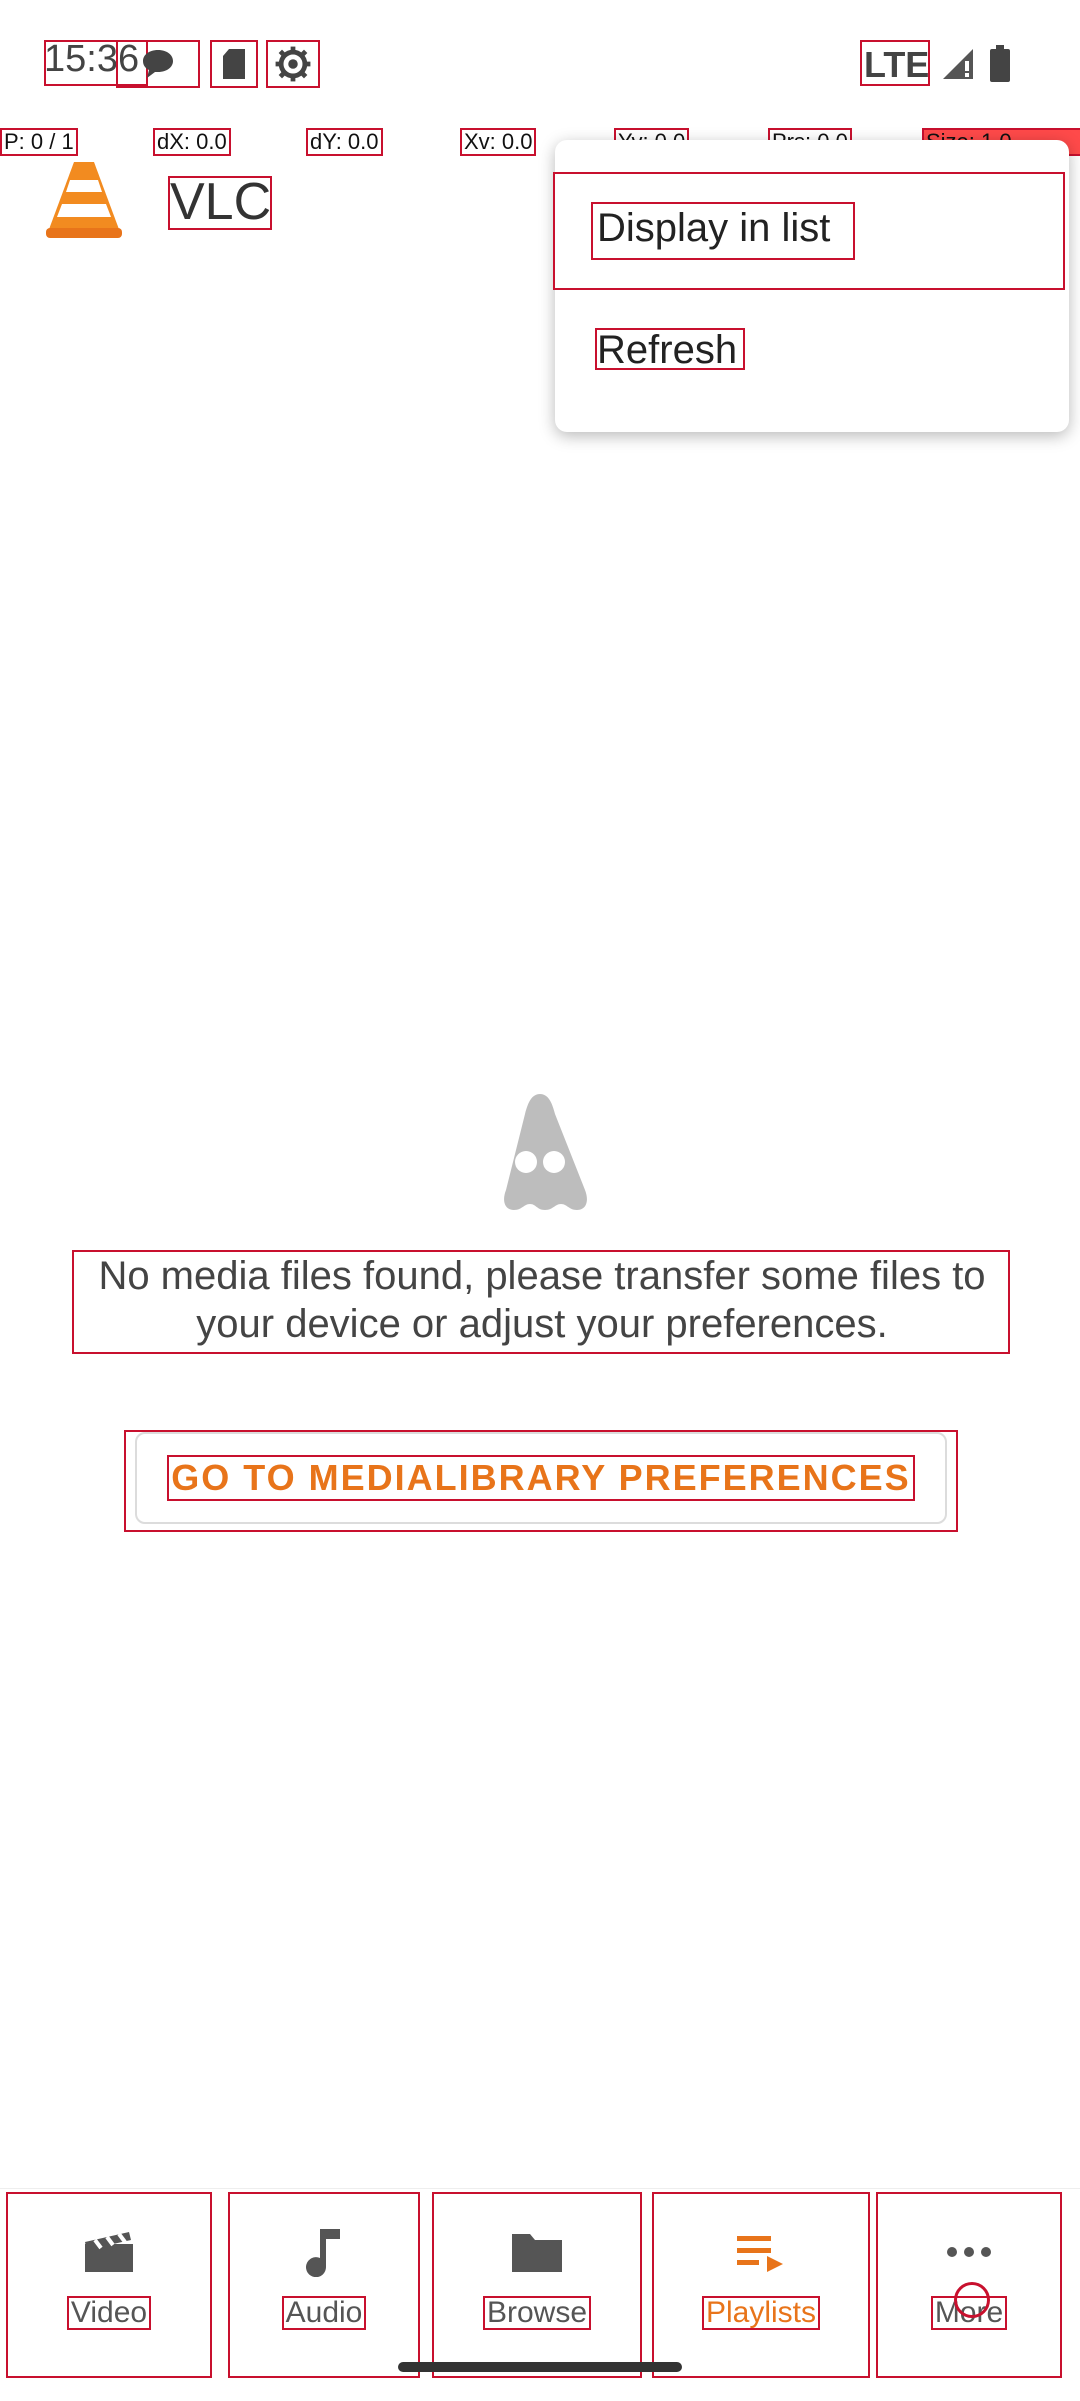  I want to click on go-to-medialibrary-preferences-button: GO TO MEDIALIBRARY PREFERENCES, so click(541, 1478).